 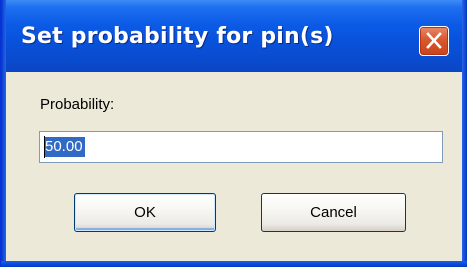 What do you see at coordinates (3, 133) in the screenshot?
I see `window-border-left` at bounding box center [3, 133].